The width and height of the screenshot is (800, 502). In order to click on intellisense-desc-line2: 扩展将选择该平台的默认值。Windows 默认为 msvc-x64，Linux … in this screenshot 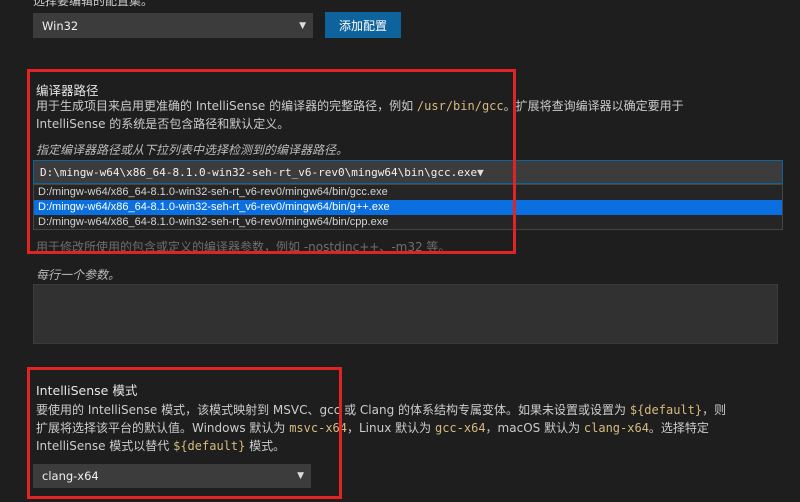, I will do `click(372, 428)`.